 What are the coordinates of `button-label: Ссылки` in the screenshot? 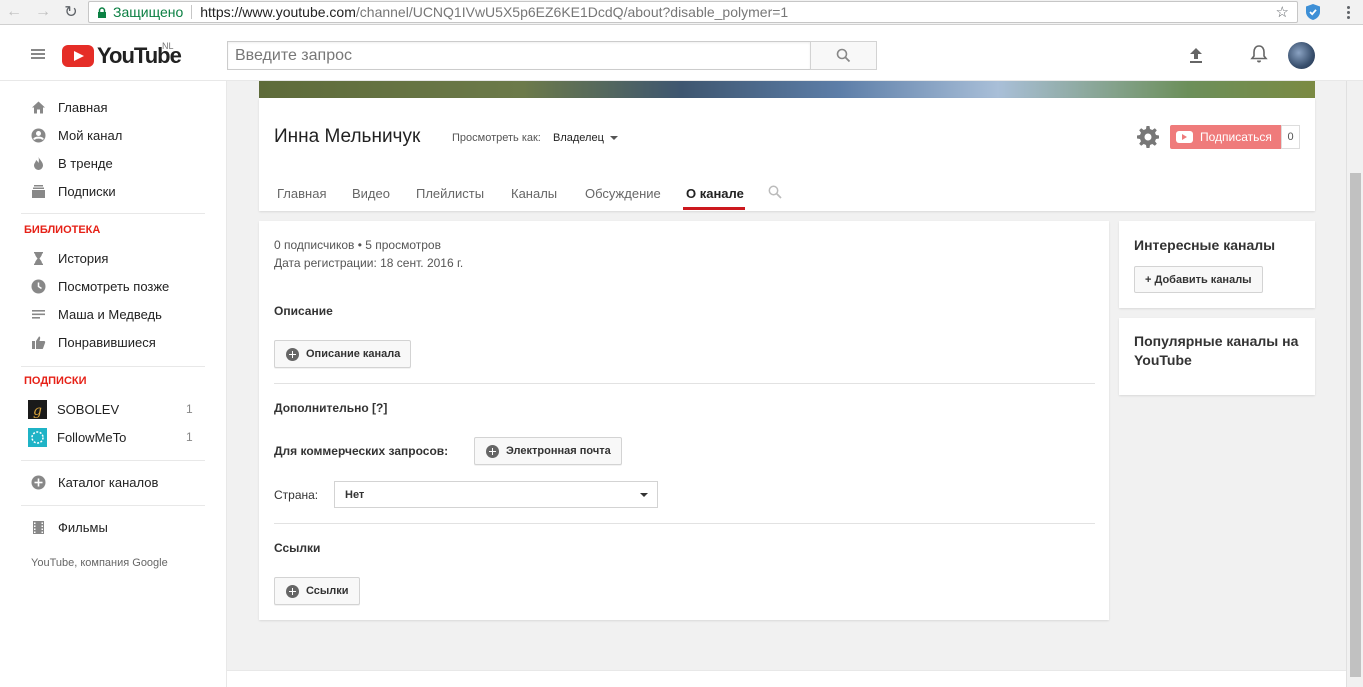 It's located at (327, 591).